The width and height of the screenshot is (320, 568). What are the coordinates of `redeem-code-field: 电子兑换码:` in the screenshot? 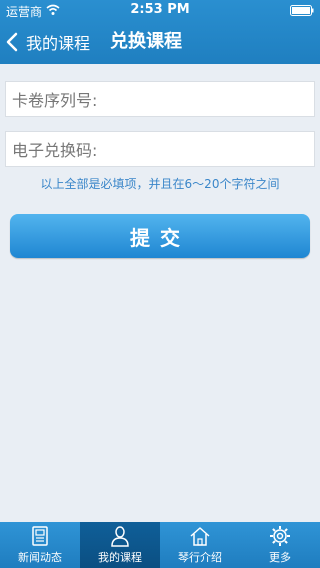 It's located at (160, 149).